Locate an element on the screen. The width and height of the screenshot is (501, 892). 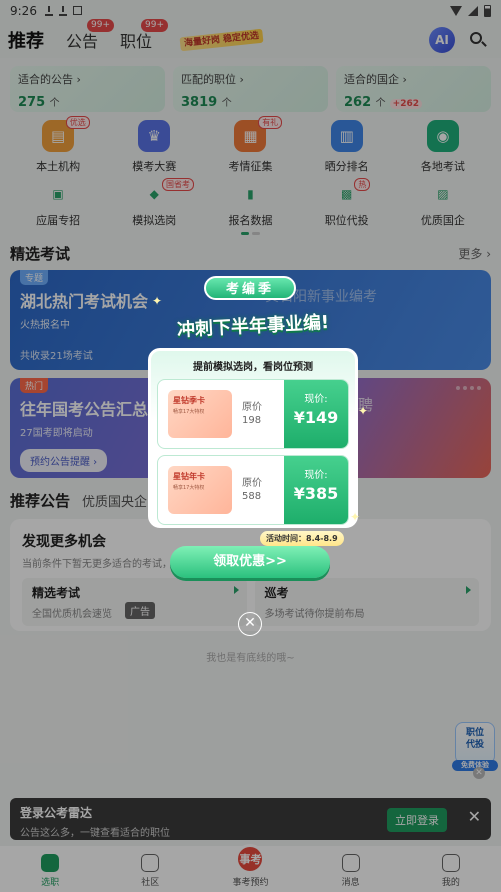
card-thumbnail: 星钻季卡畅享17大特权 is located at coordinates (200, 414).